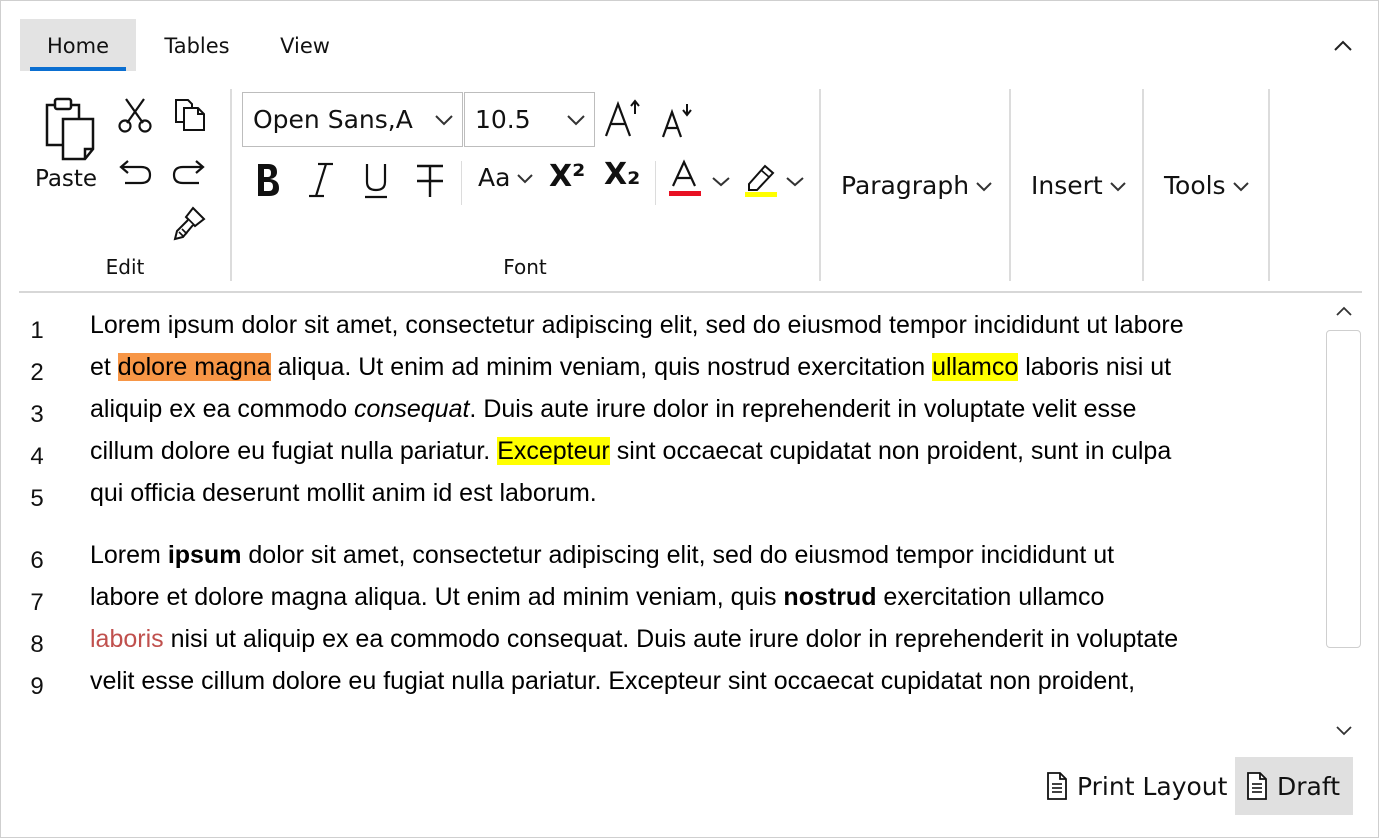 This screenshot has height=838, width=1379. I want to click on italic-icon, so click(321, 180).